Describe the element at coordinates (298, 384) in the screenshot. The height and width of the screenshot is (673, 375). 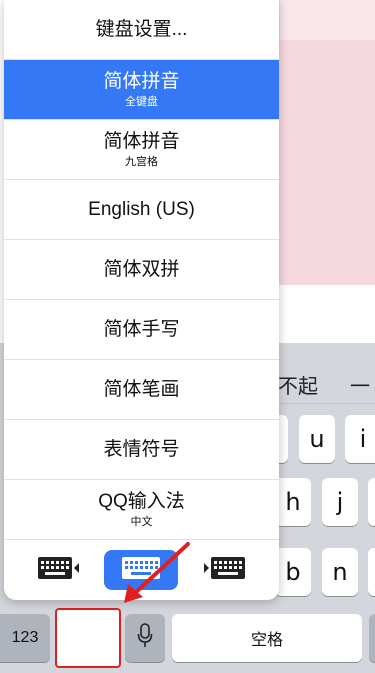
I see `candidate-word: 不起` at that location.